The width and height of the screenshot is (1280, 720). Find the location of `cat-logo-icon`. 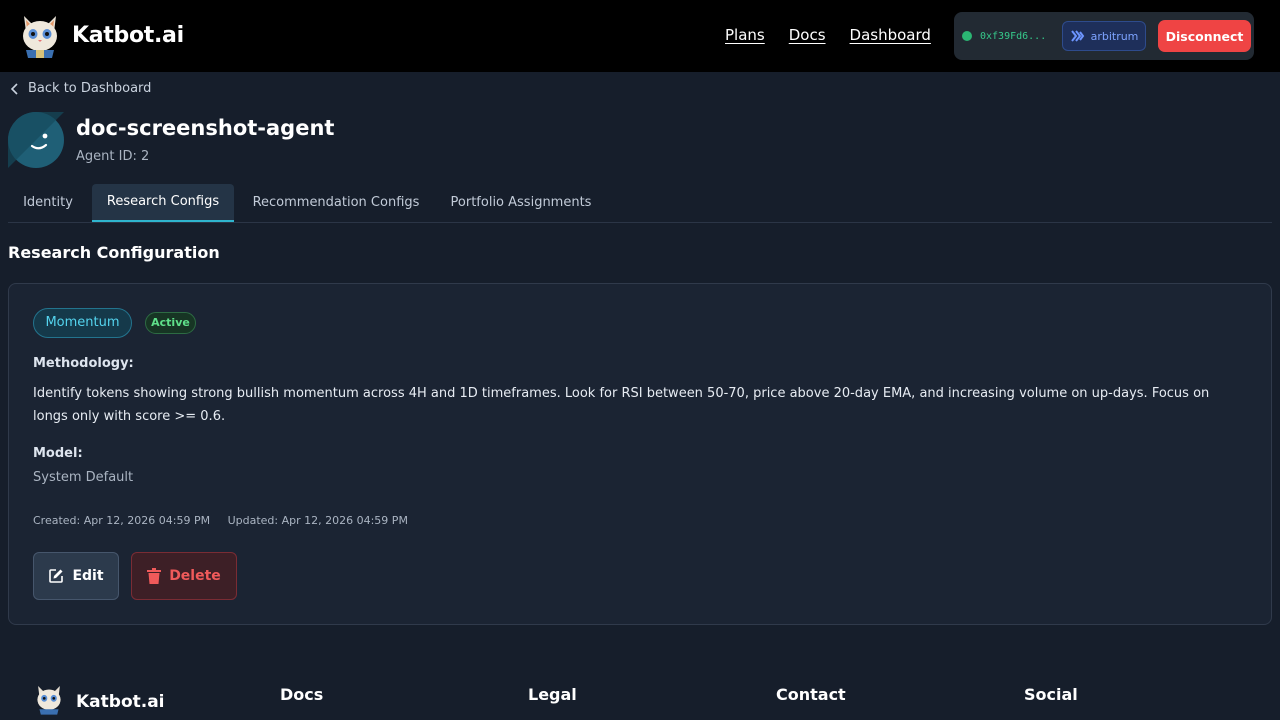

cat-logo-icon is located at coordinates (40, 37).